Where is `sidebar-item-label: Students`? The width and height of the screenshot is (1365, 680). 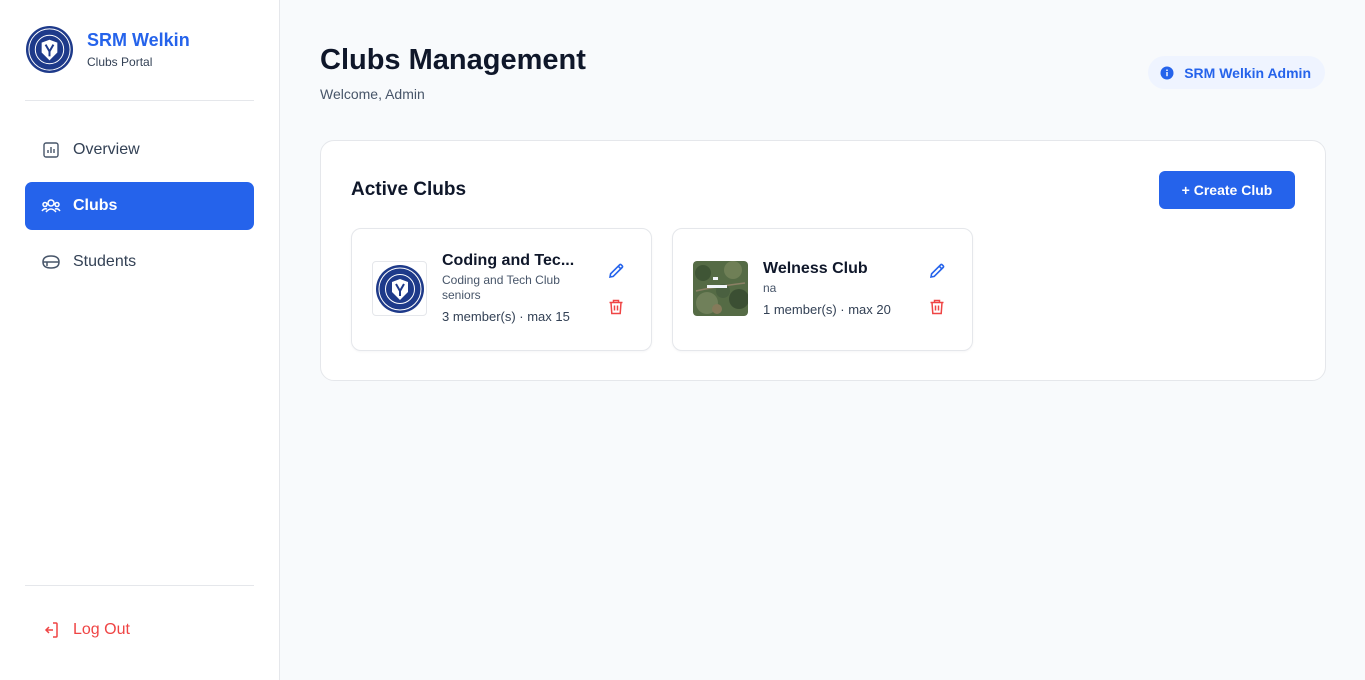
sidebar-item-label: Students is located at coordinates (105, 261).